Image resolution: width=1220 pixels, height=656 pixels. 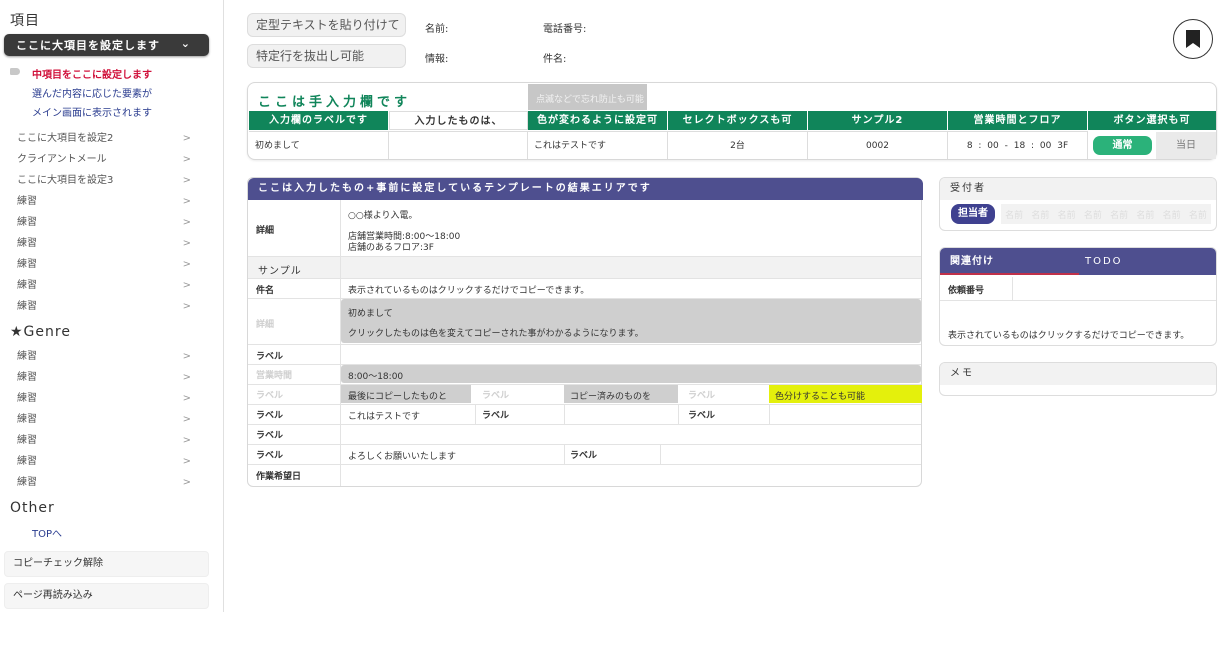 What do you see at coordinates (738, 120) in the screenshot?
I see `input-col-header: セレクトボックスも可` at bounding box center [738, 120].